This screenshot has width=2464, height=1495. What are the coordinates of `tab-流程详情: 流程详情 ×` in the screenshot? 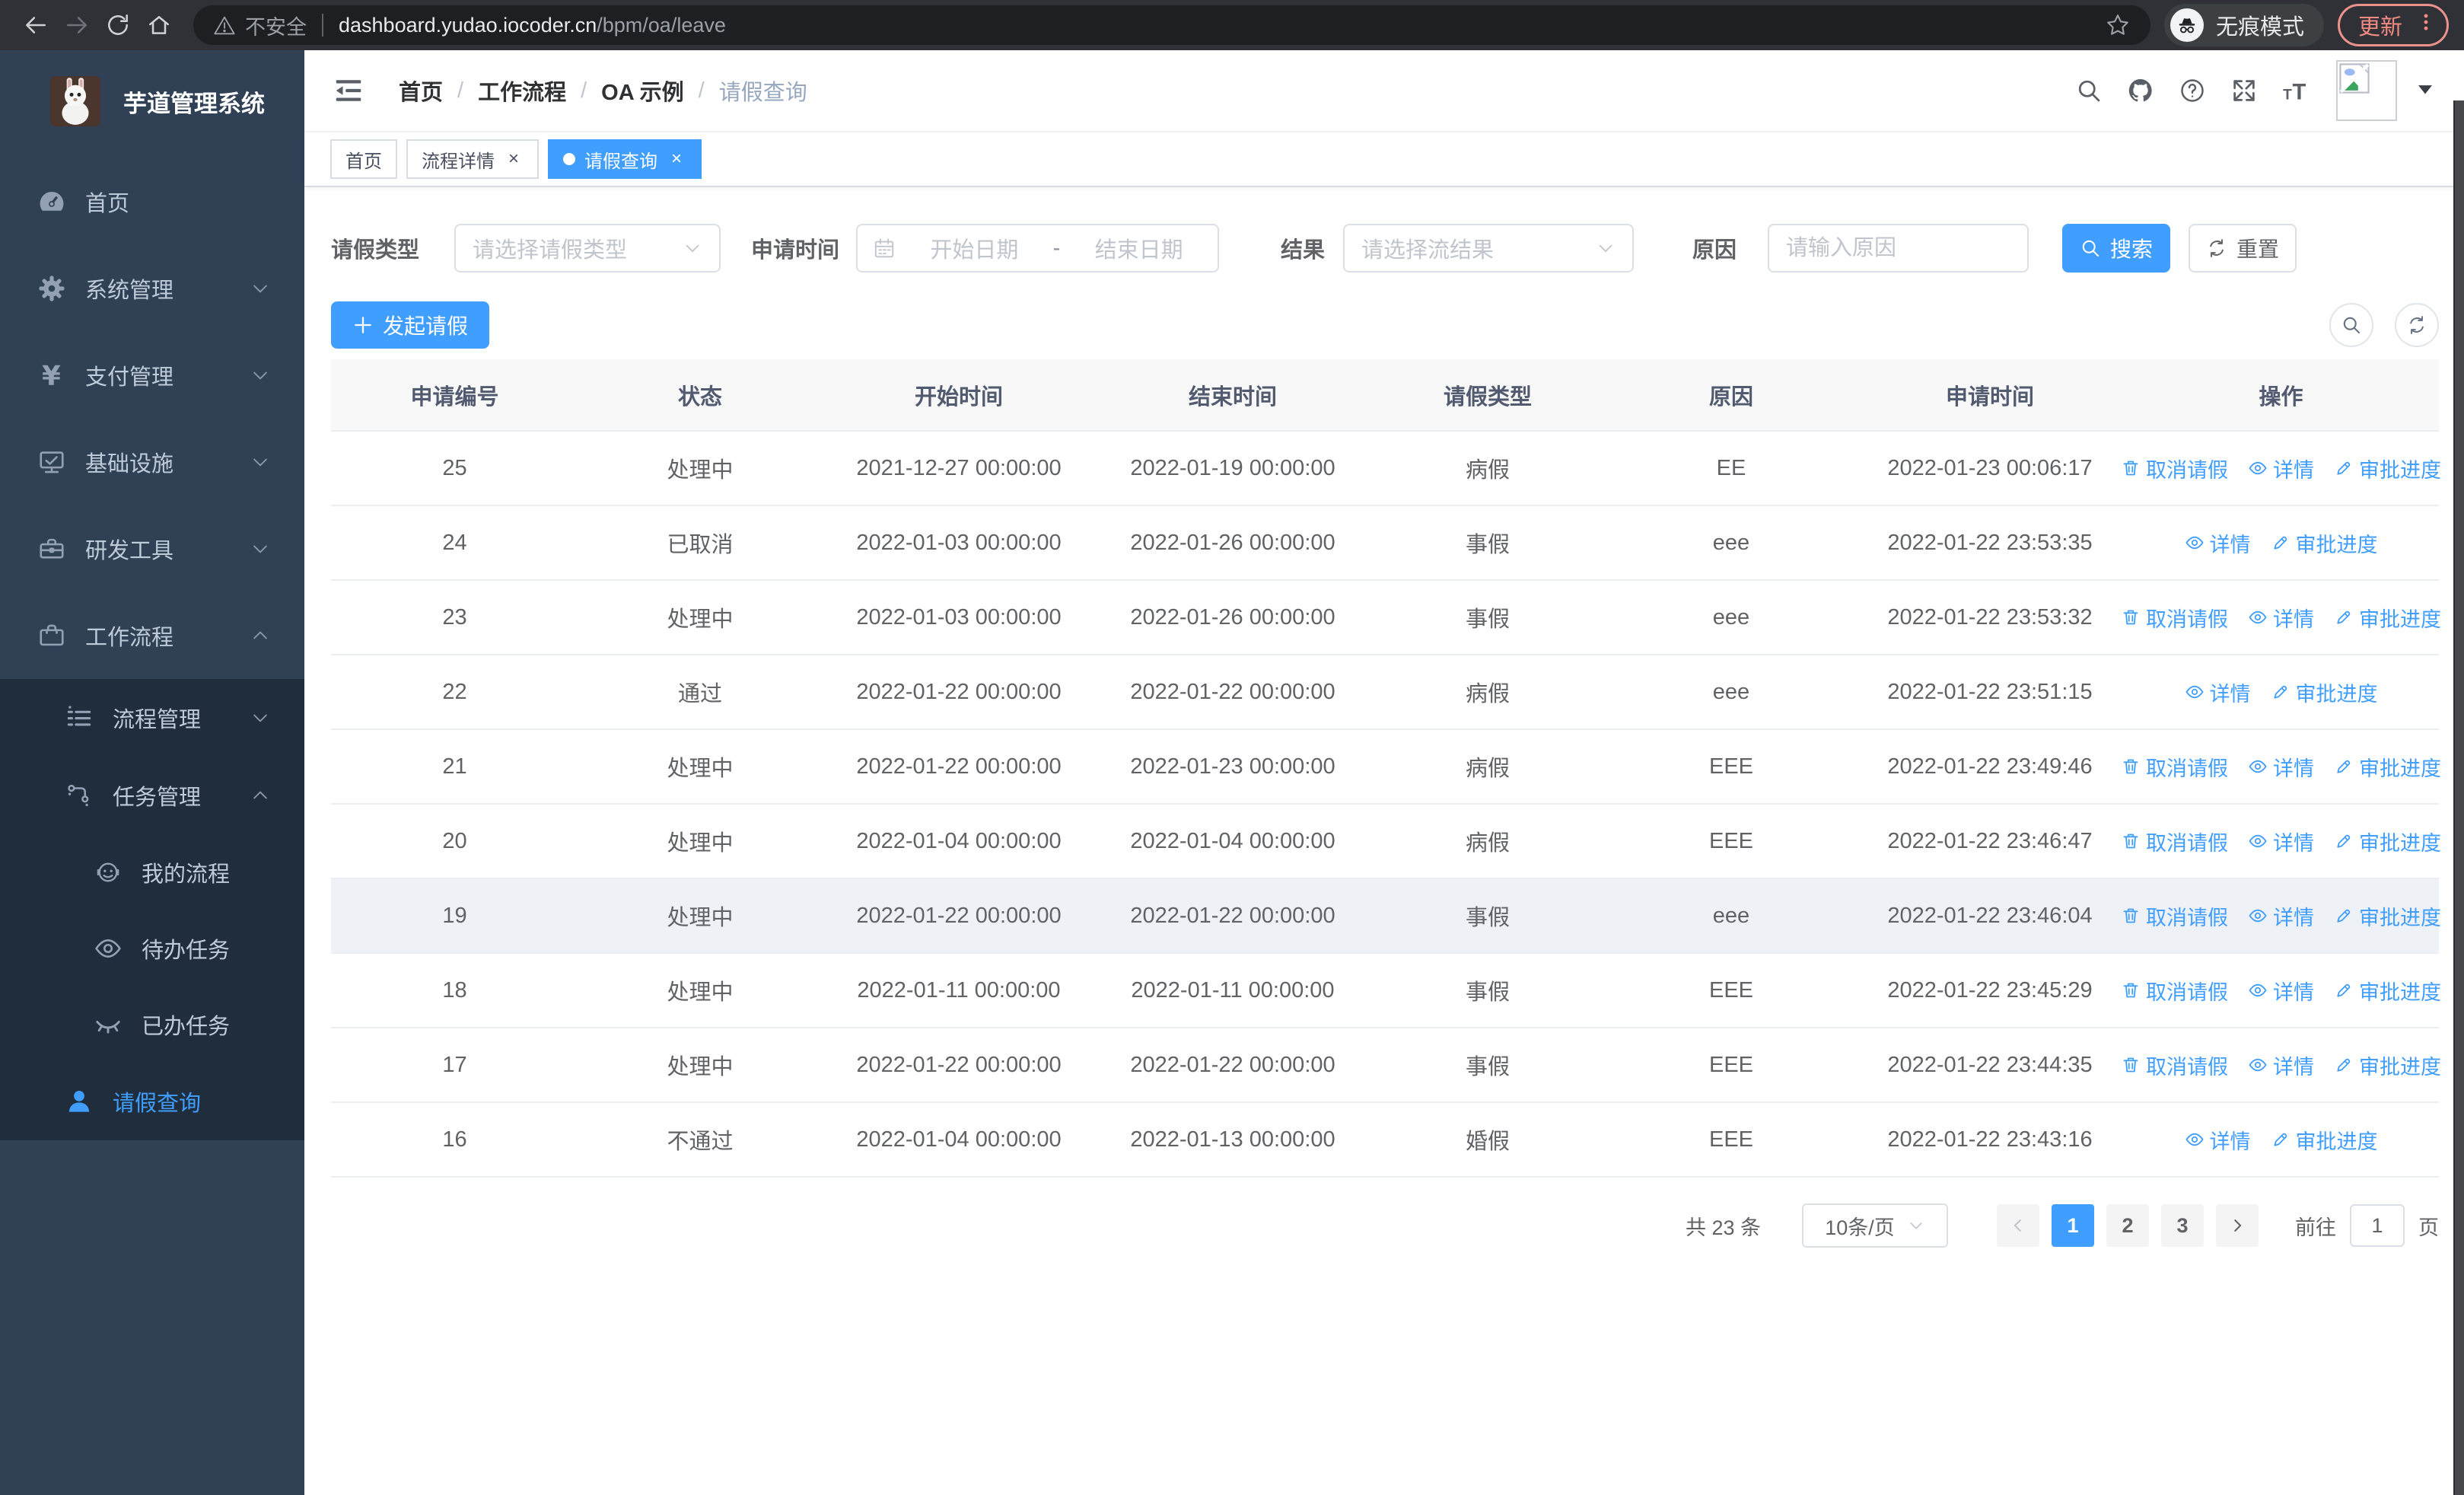 It's located at (472, 159).